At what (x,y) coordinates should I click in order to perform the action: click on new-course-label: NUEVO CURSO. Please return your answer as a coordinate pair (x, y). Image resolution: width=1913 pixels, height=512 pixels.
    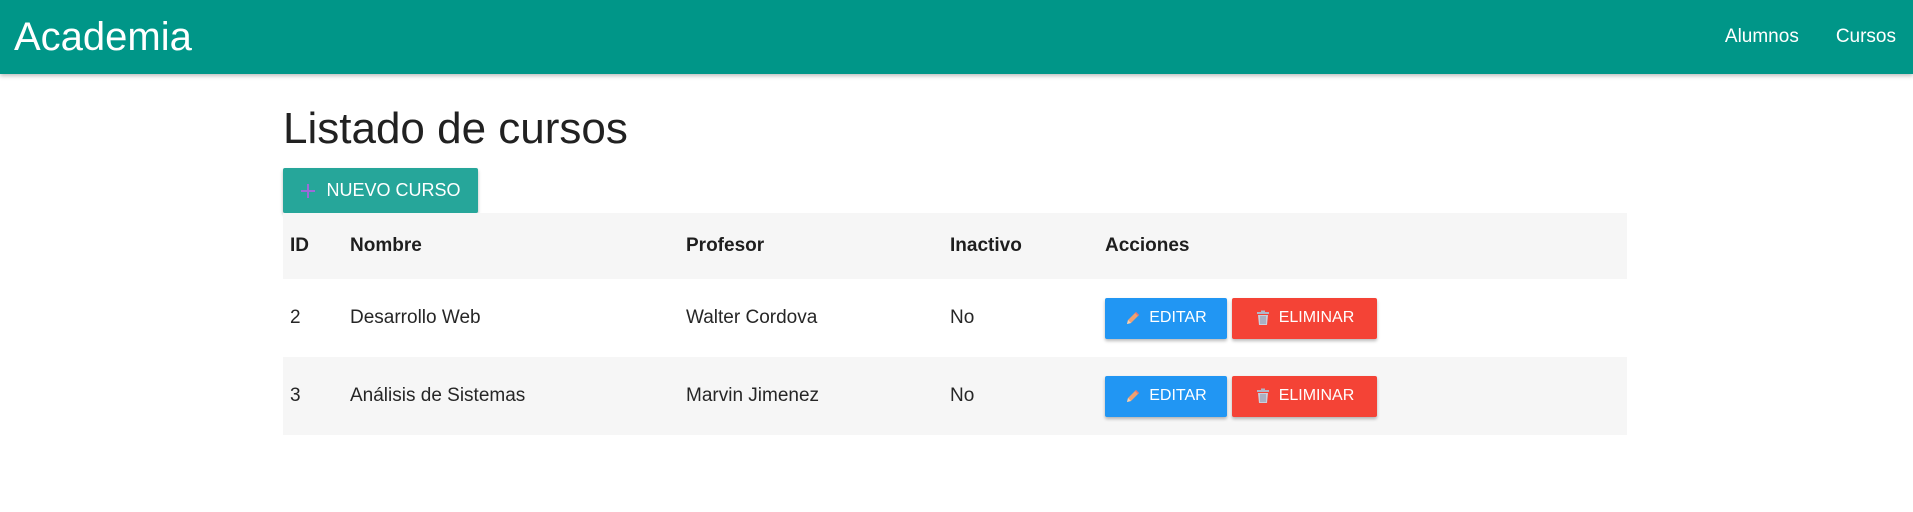
    Looking at the image, I should click on (393, 190).